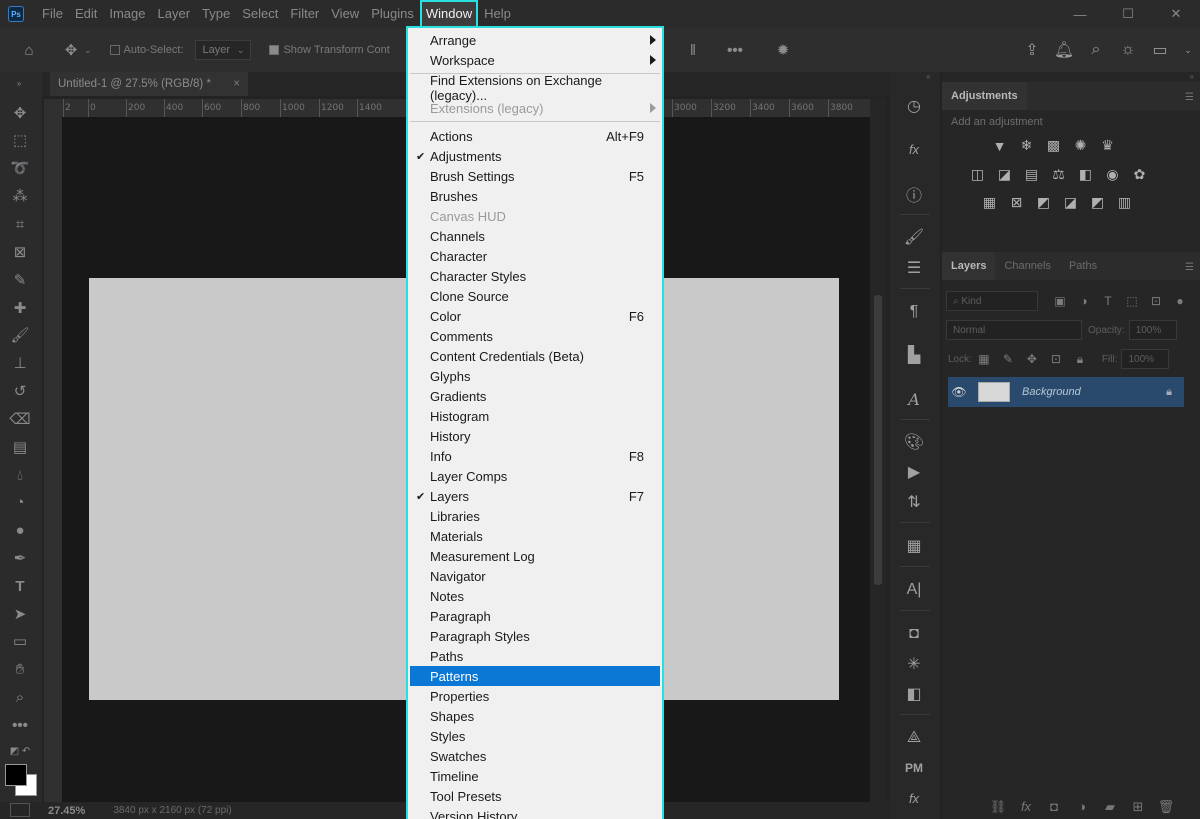 The width and height of the screenshot is (1200, 819). Describe the element at coordinates (535, 796) in the screenshot. I see `menu-item-tool-presets: Tool Presets` at that location.